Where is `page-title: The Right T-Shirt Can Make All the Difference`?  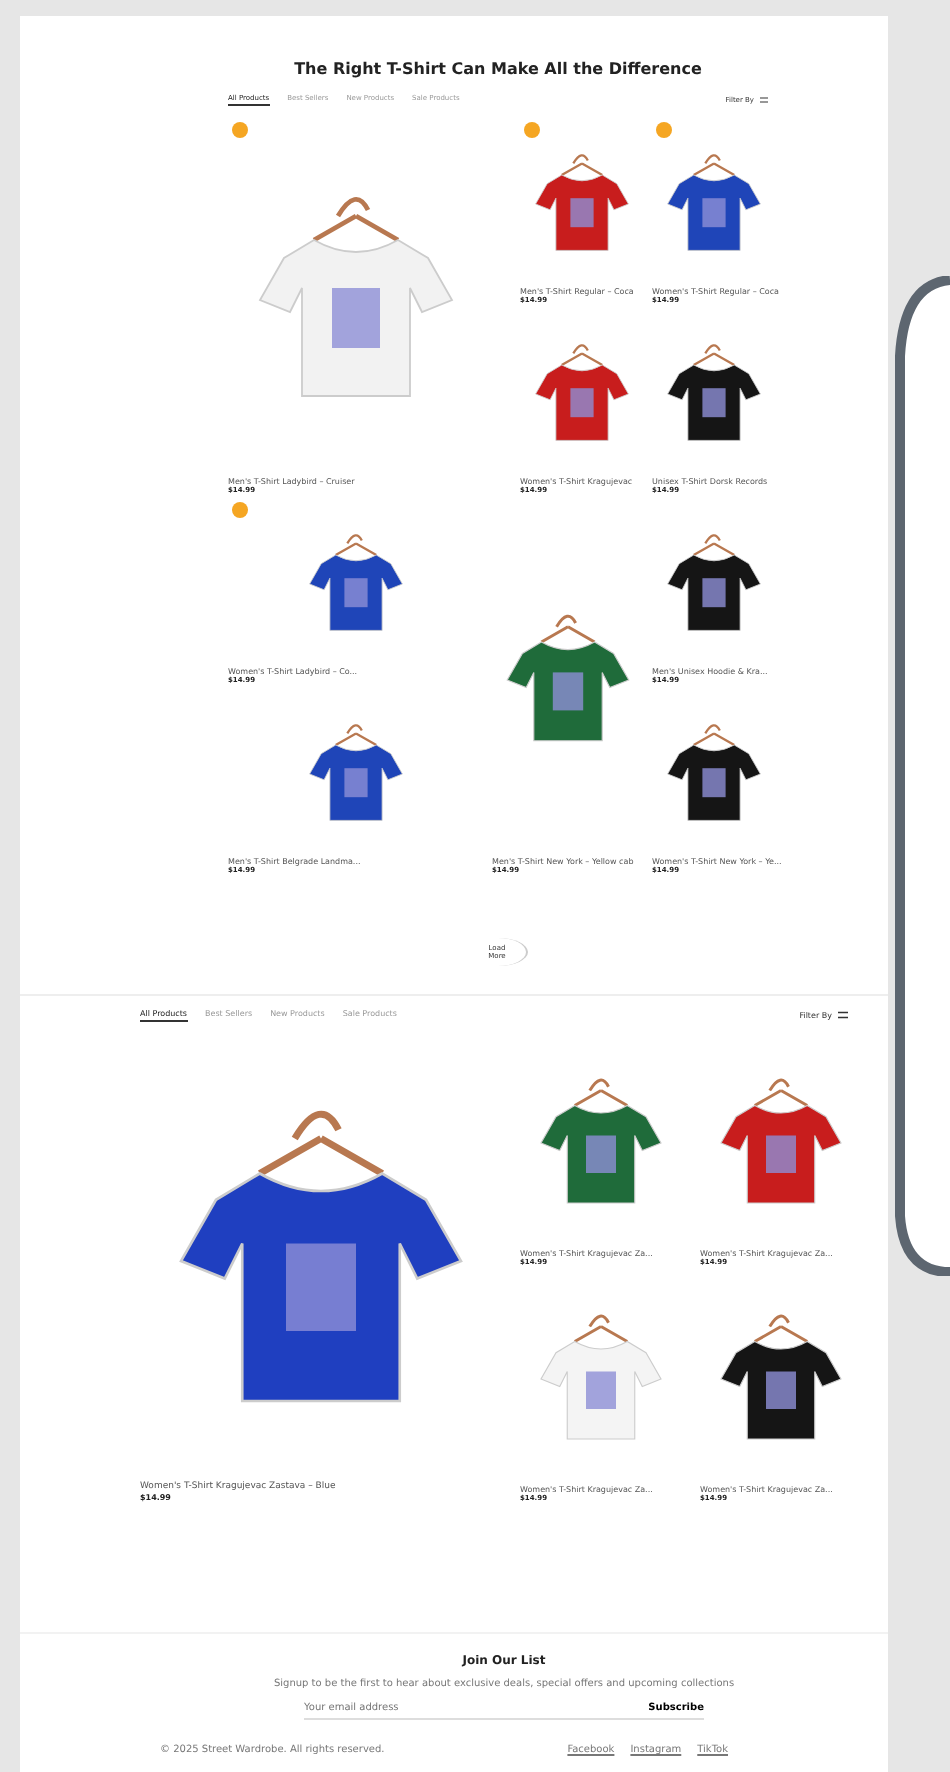
page-title: The Right T-Shirt Can Make All the Difference is located at coordinates (498, 69).